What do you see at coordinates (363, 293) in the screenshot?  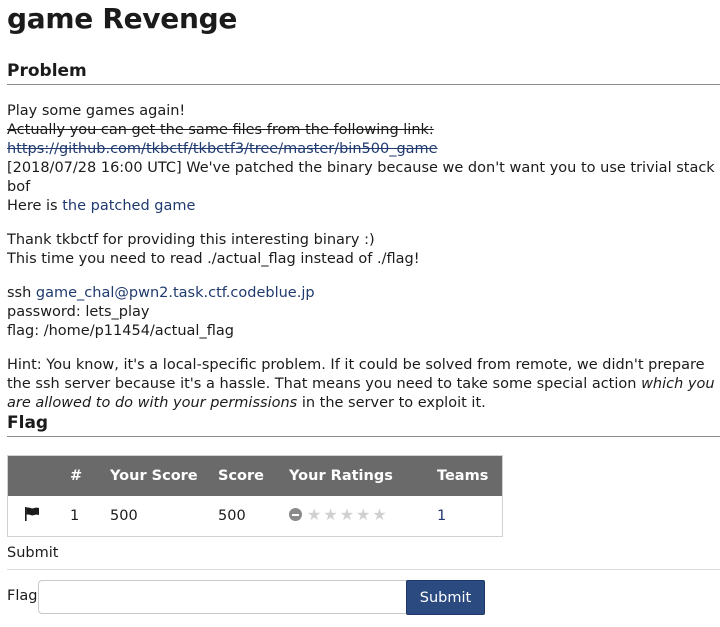 I see `ssh-line: ssh game_chal@pwn2.task.ctf.codeblue.jp` at bounding box center [363, 293].